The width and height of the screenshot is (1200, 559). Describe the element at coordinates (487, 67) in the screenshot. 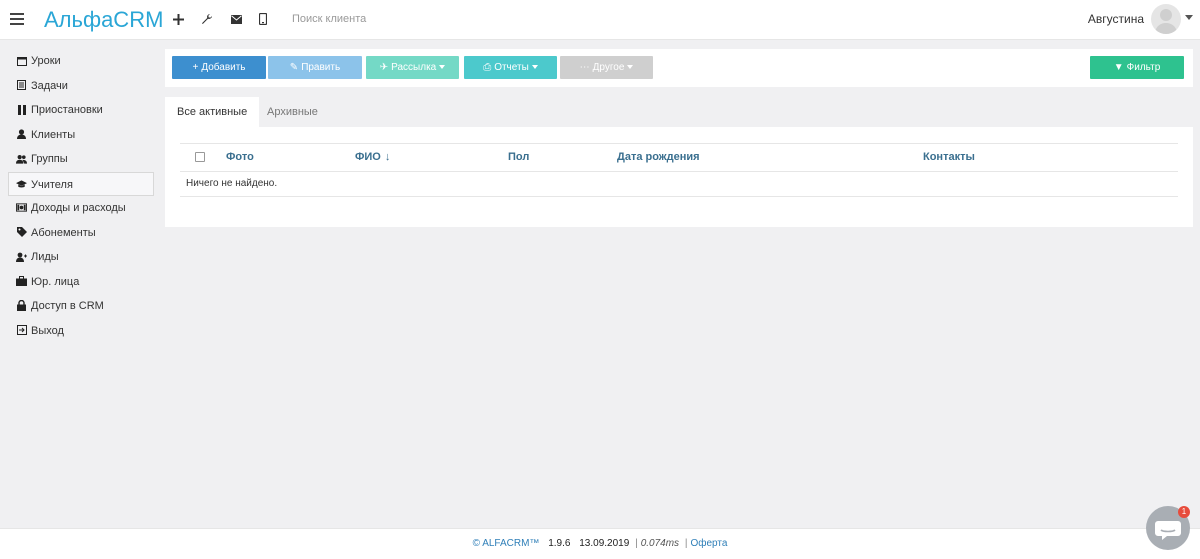

I see `print-icon: ⎙` at that location.